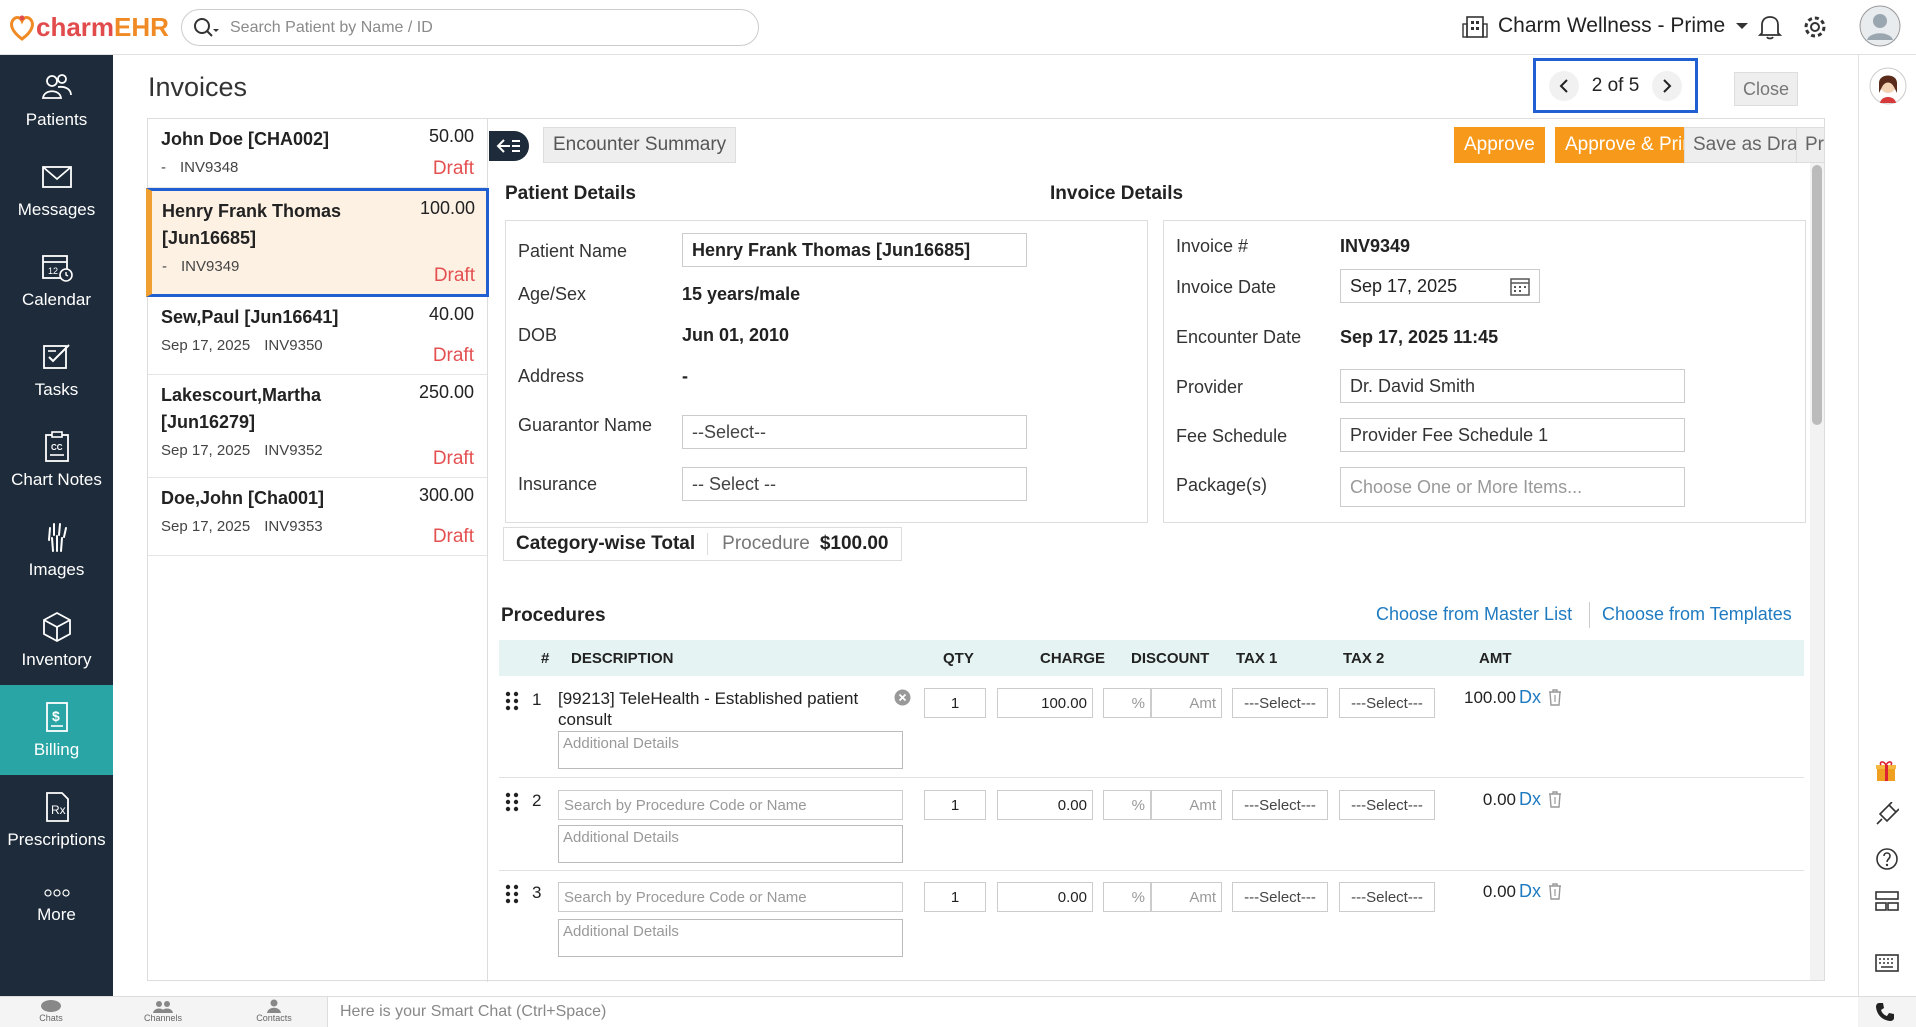 This screenshot has height=1027, width=1916. What do you see at coordinates (1520, 286) in the screenshot?
I see `calendar-picker-icon` at bounding box center [1520, 286].